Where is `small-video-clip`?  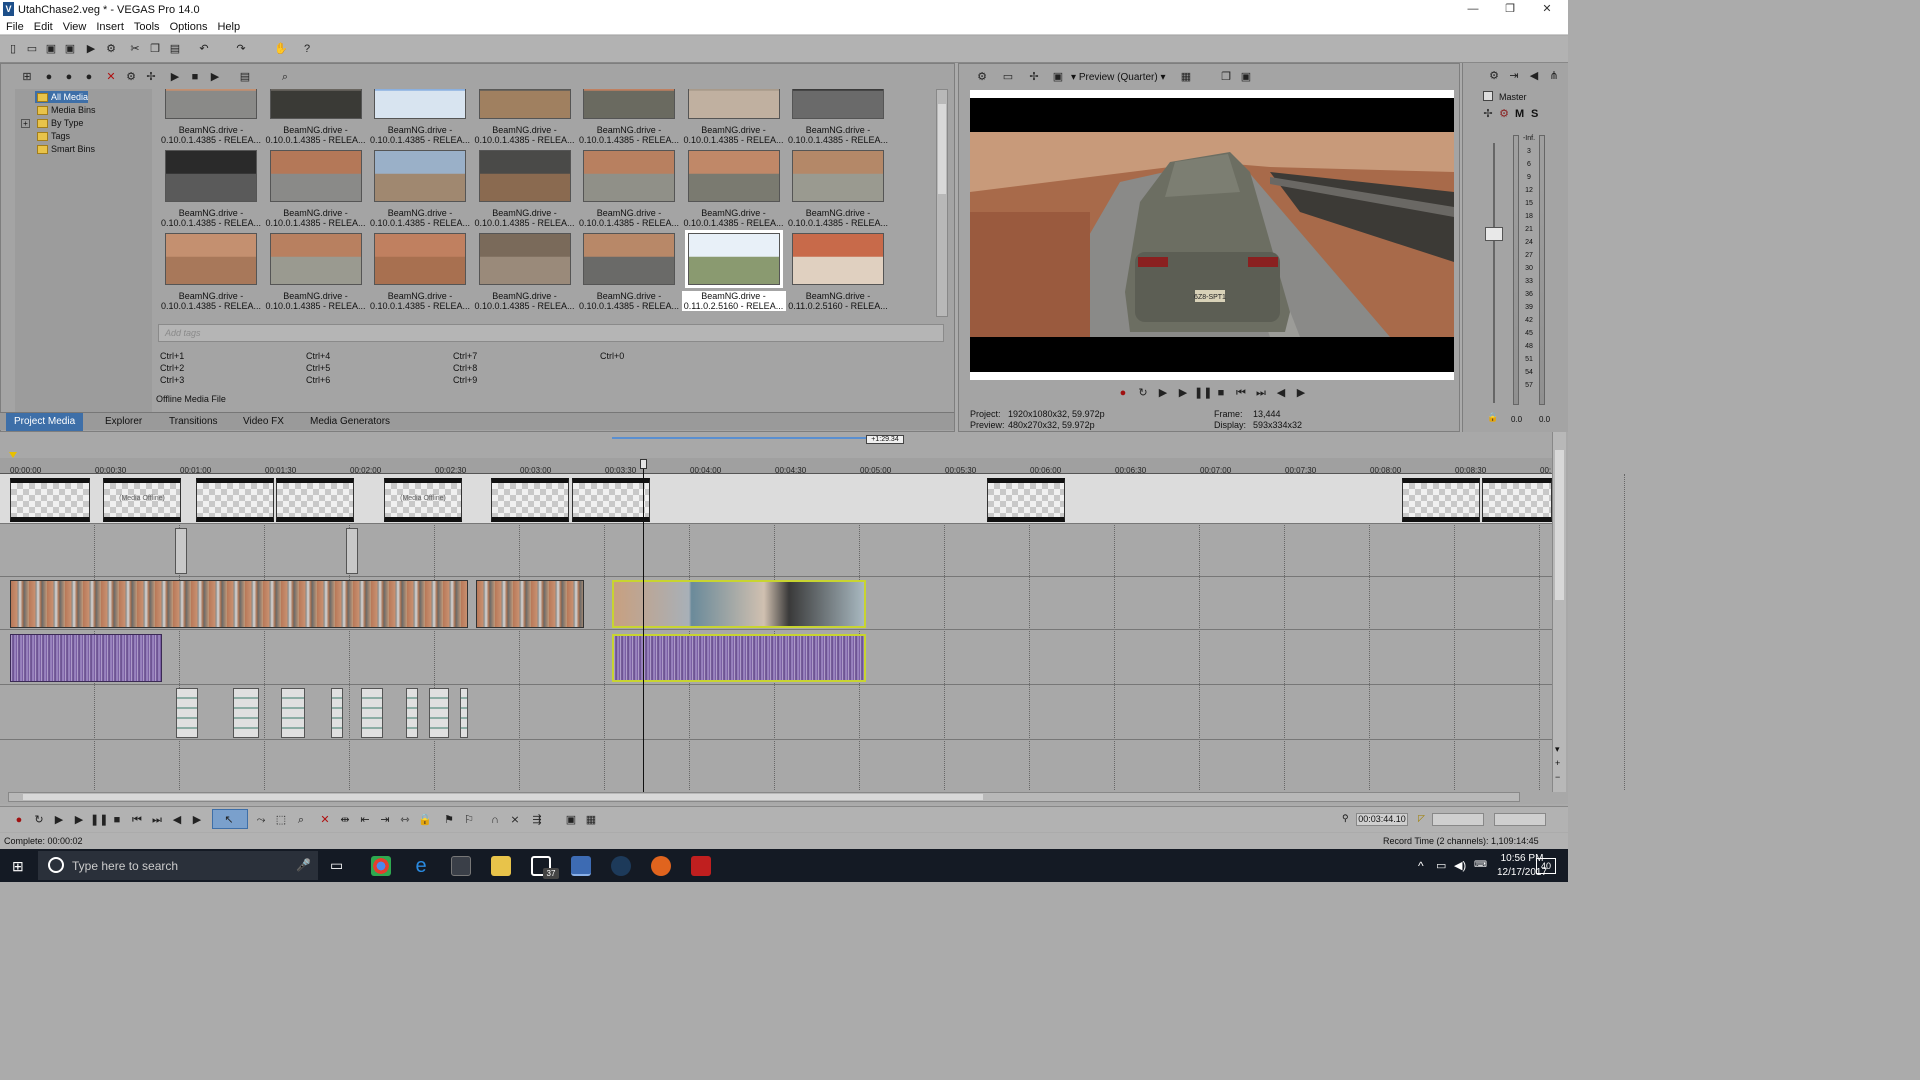
small-video-clip is located at coordinates (352, 551).